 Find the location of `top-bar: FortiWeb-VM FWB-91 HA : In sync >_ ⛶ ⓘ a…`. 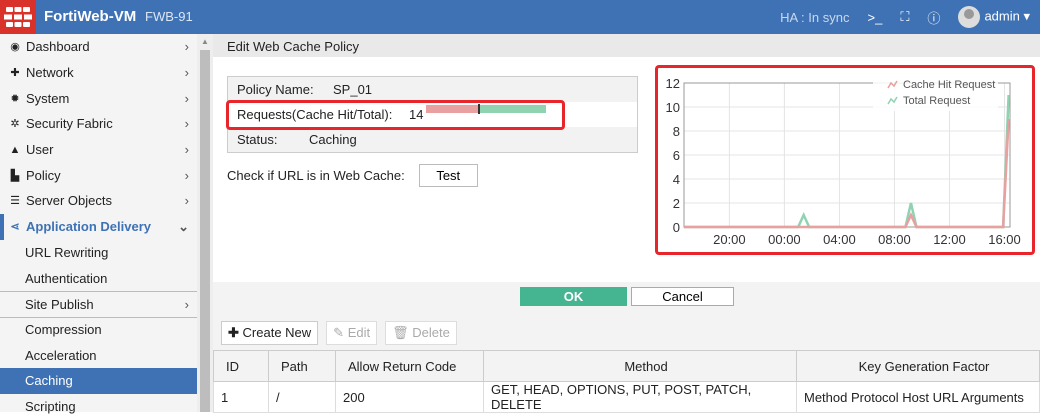

top-bar: FortiWeb-VM FWB-91 HA : In sync >_ ⛶ ⓘ a… is located at coordinates (520, 17).